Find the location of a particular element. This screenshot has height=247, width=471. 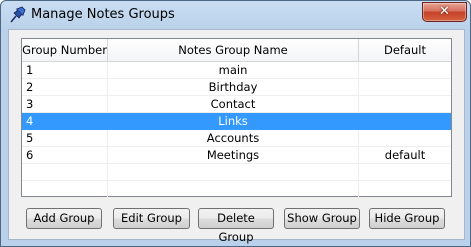

column-header-default: Default is located at coordinates (405, 50).